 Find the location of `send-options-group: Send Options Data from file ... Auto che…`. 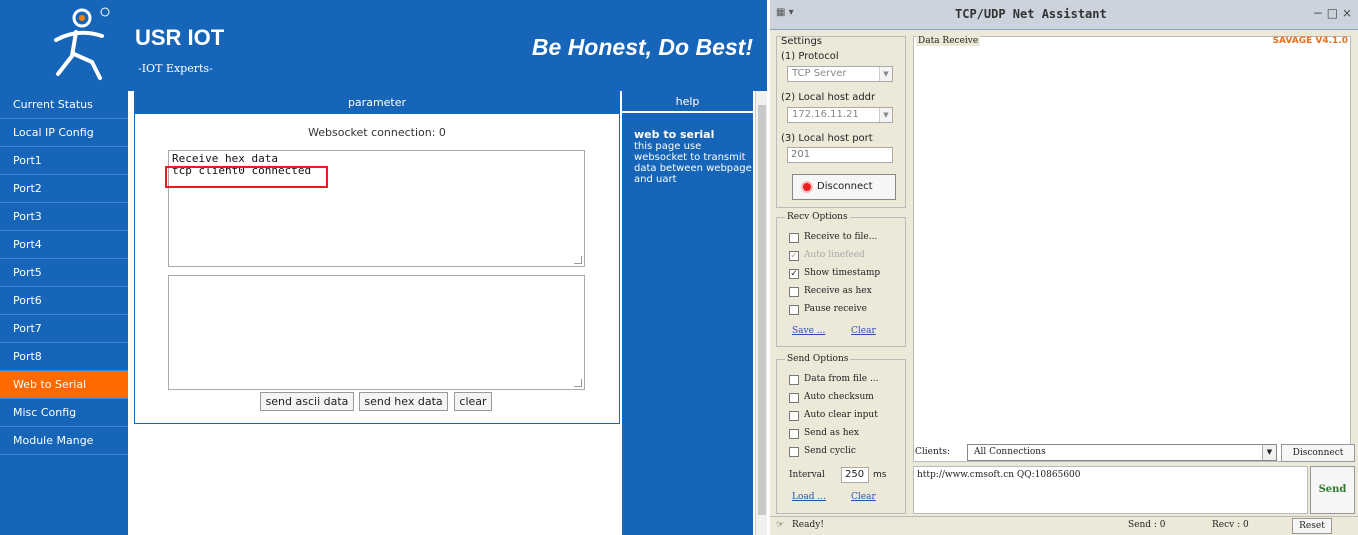

send-options-group: Send Options Data from file ... Auto che… is located at coordinates (841, 434).